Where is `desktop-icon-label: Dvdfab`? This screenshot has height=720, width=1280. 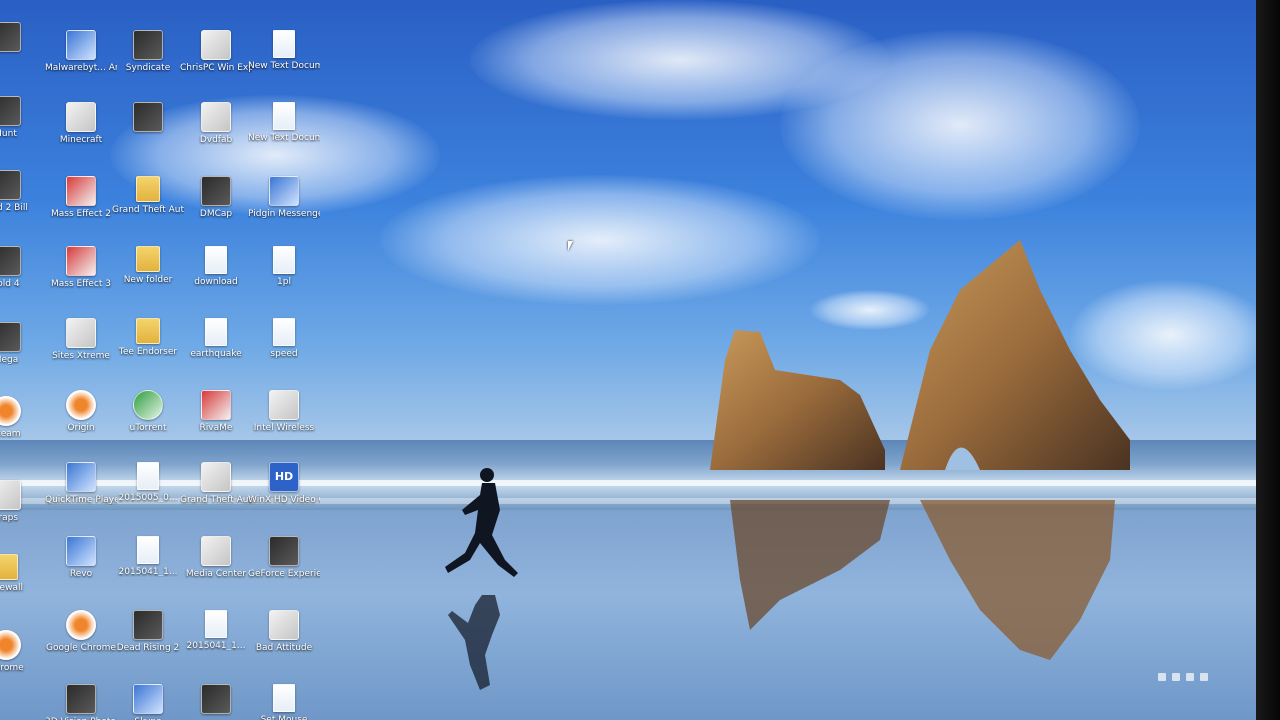 desktop-icon-label: Dvdfab is located at coordinates (216, 140).